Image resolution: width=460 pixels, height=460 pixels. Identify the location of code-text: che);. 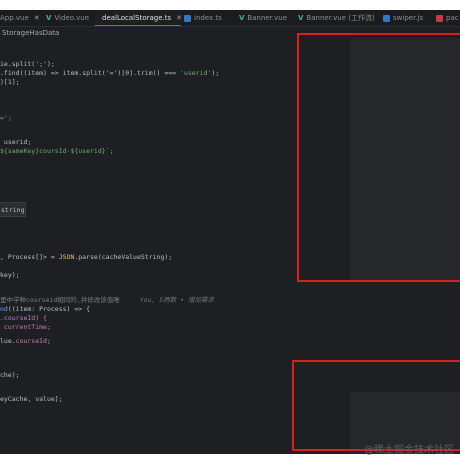
(10, 375).